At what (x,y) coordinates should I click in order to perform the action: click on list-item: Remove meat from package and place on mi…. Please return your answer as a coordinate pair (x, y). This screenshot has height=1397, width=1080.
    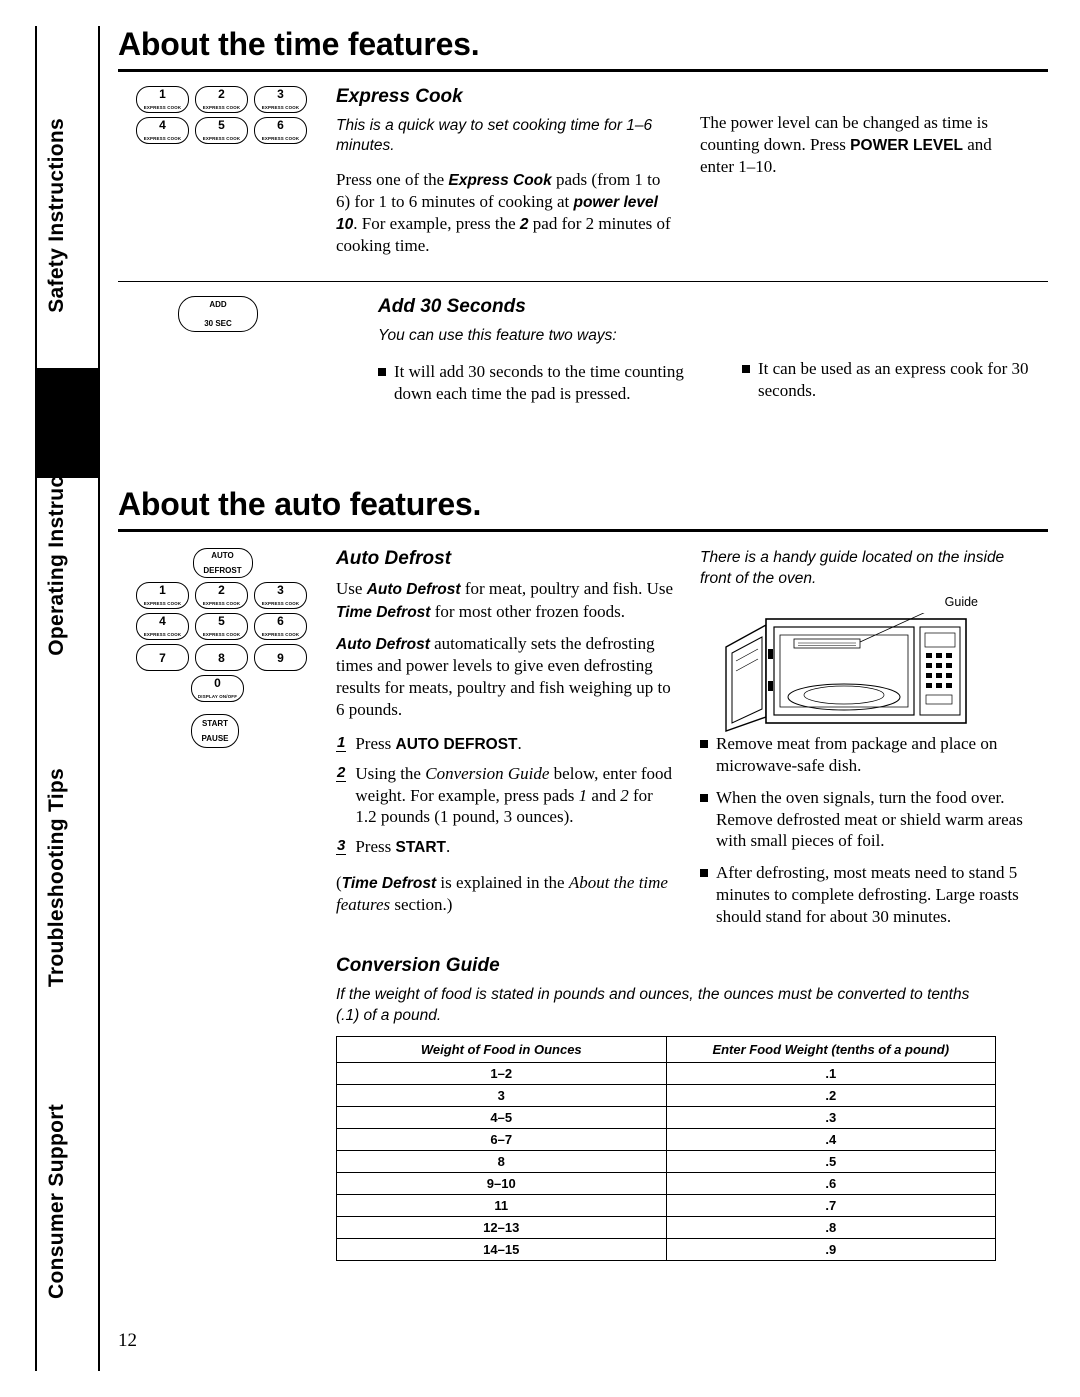
    Looking at the image, I should click on (865, 755).